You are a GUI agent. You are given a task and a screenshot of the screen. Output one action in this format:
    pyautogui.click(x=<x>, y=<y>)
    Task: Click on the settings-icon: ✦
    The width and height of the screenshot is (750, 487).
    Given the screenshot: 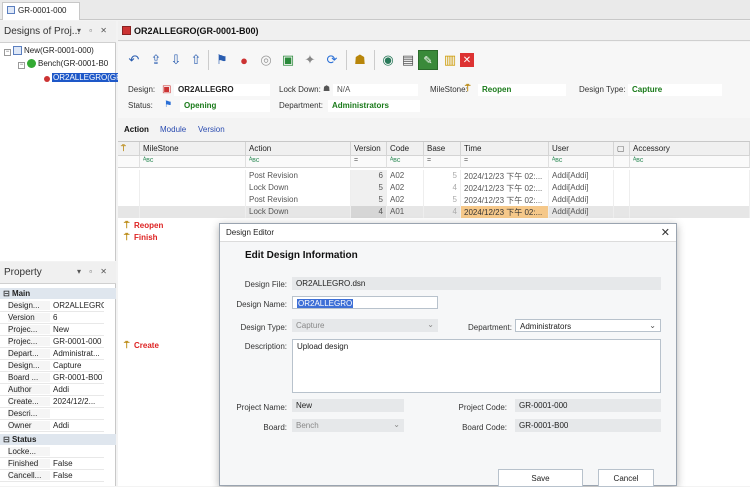 What is the action you would take?
    pyautogui.click(x=310, y=60)
    